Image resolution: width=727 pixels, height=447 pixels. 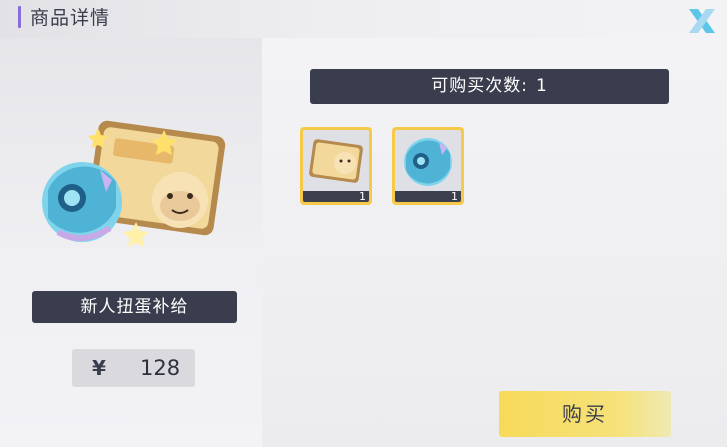 What do you see at coordinates (160, 368) in the screenshot?
I see `price-value: 128` at bounding box center [160, 368].